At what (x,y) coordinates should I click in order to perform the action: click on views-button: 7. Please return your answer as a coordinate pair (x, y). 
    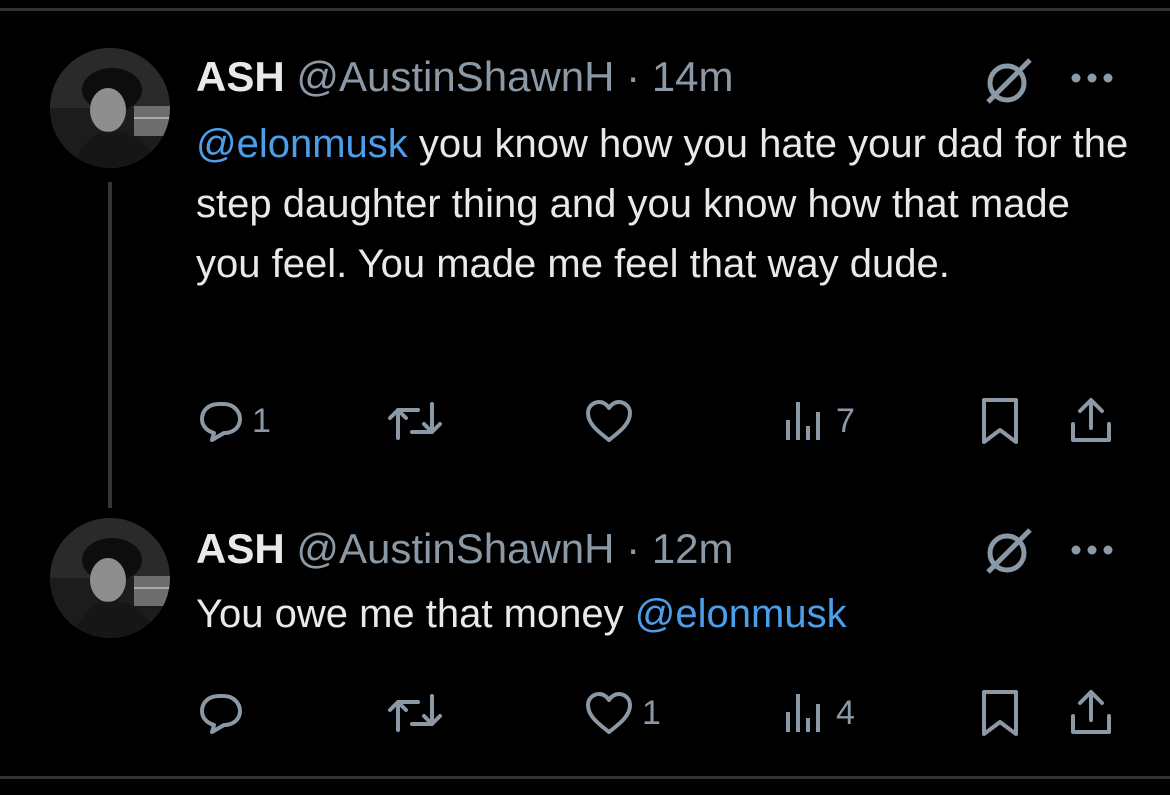
    Looking at the image, I should click on (819, 421).